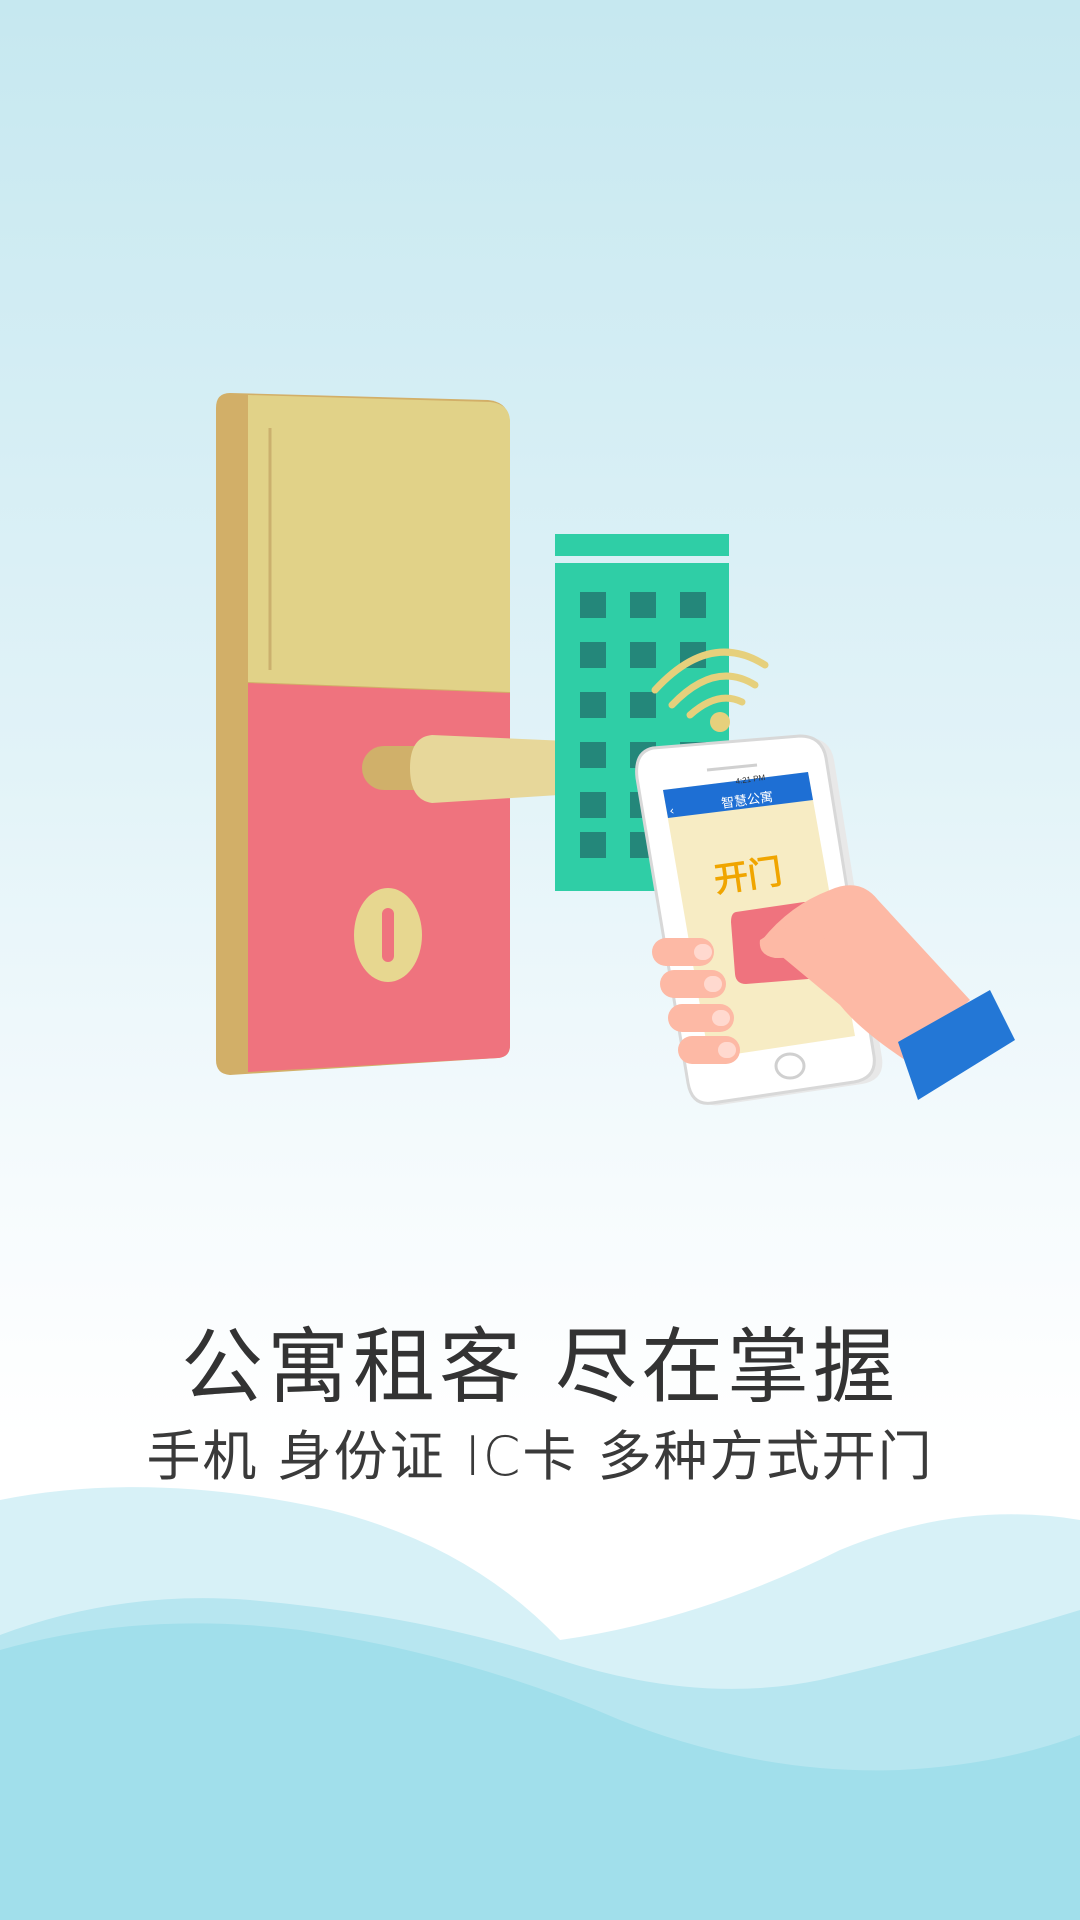  What do you see at coordinates (363, 734) in the screenshot?
I see `door-lock-icon` at bounding box center [363, 734].